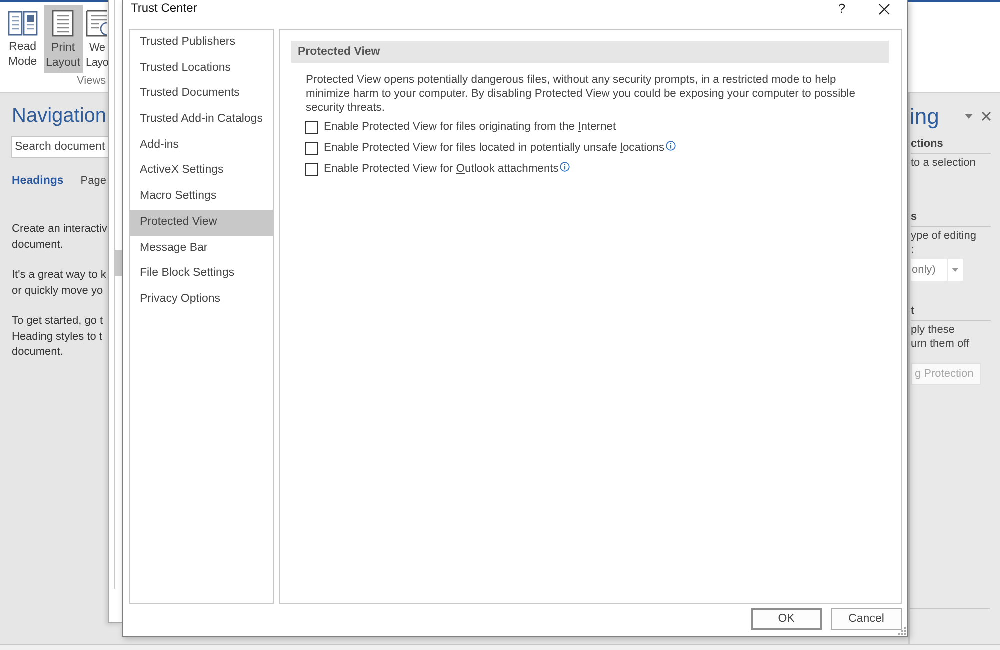  What do you see at coordinates (925, 117) in the screenshot?
I see `pane-title: ing` at bounding box center [925, 117].